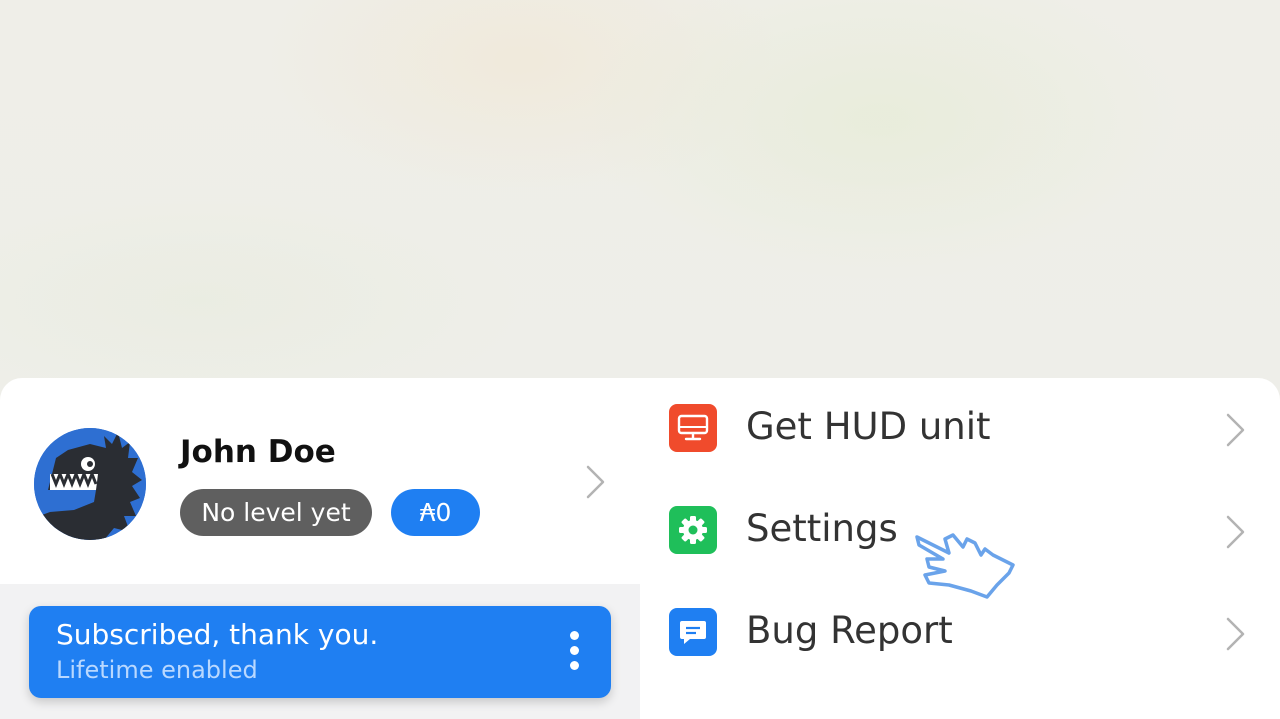 Image resolution: width=1280 pixels, height=719 pixels. Describe the element at coordinates (822, 528) in the screenshot. I see `menu-label-settings: Settings` at that location.